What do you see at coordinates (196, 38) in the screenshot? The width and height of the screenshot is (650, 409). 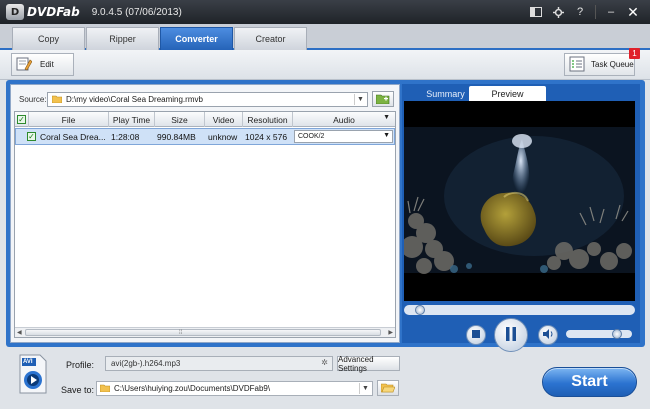 I see `tab-converter: Converter` at bounding box center [196, 38].